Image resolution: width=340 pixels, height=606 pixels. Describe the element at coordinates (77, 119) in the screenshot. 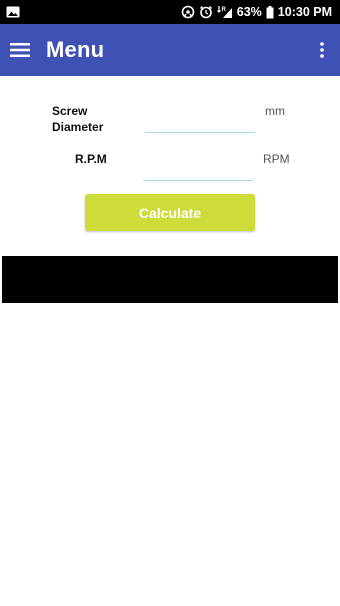

I see `screw-diameter-label: Screw Diameter` at that location.